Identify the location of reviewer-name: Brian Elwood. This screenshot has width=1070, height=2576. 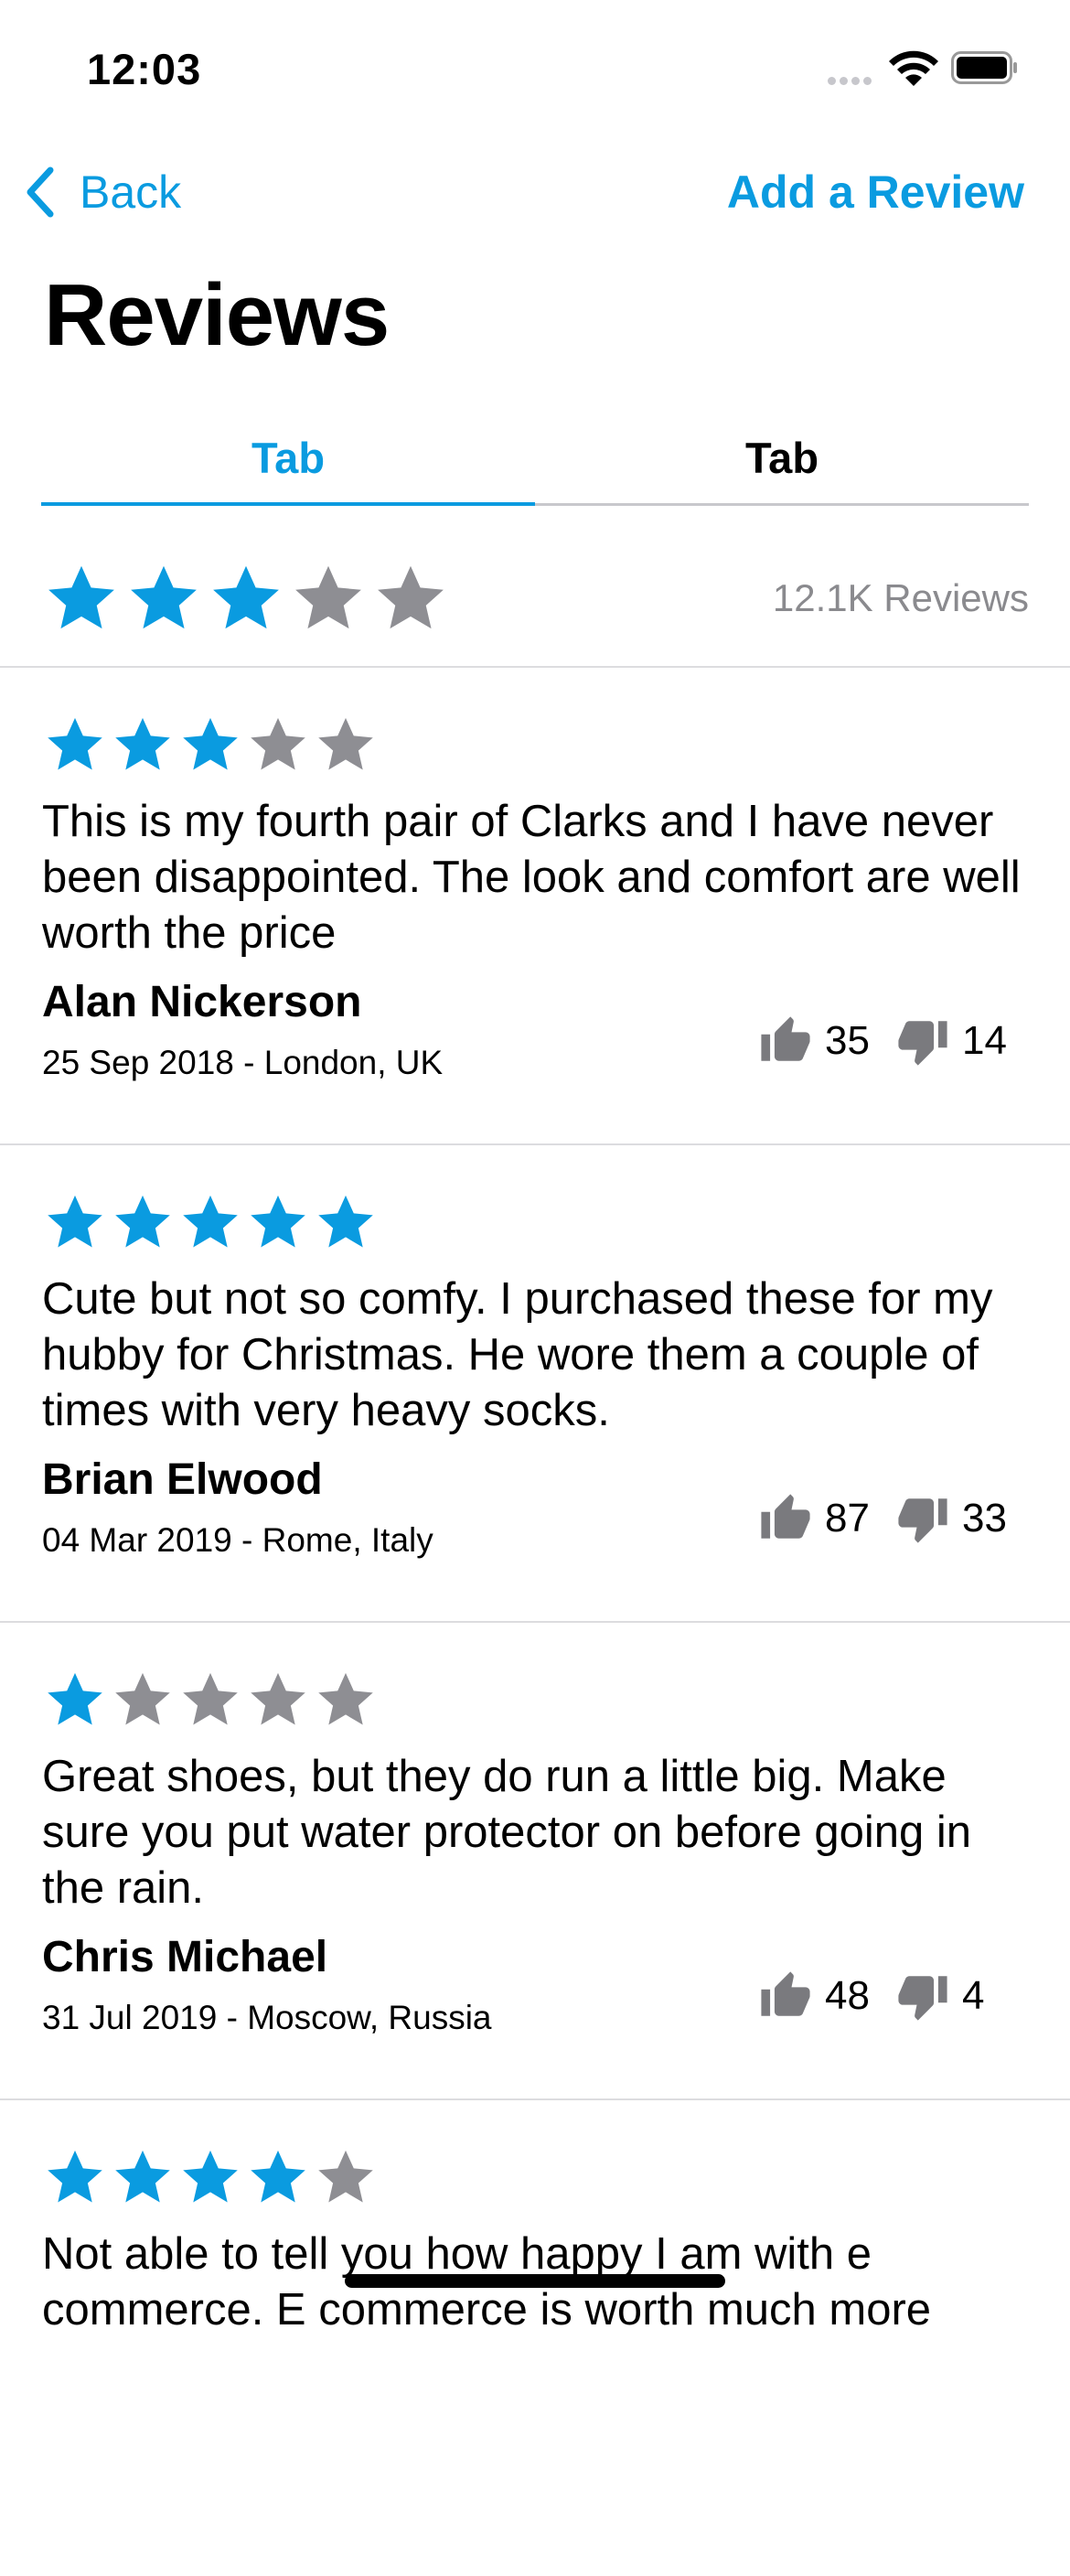
(182, 1479).